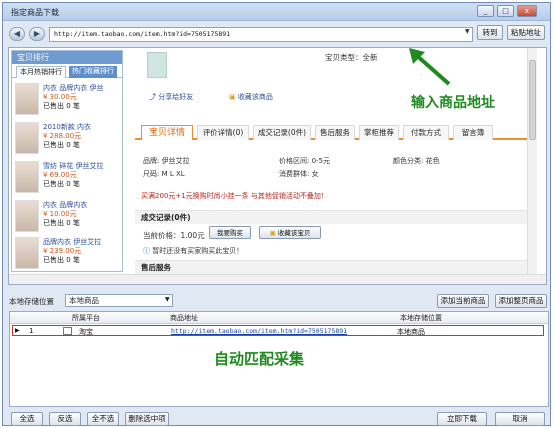 The image size is (553, 428). I want to click on col-store: 本地存储位置, so click(421, 318).